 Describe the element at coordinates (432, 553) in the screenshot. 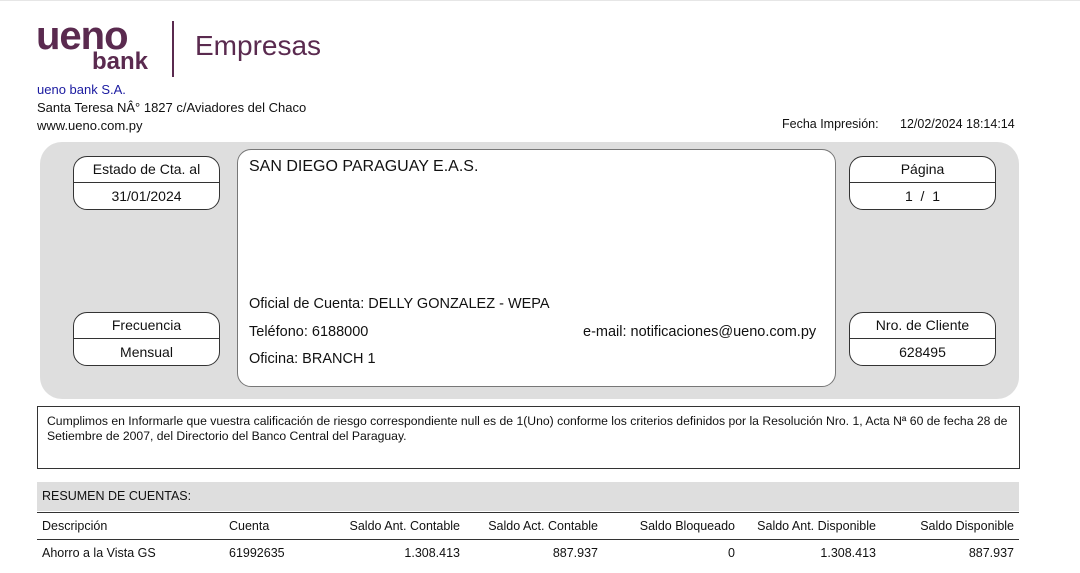

I see `row-saldo-ant-contable: 1.308.413` at that location.